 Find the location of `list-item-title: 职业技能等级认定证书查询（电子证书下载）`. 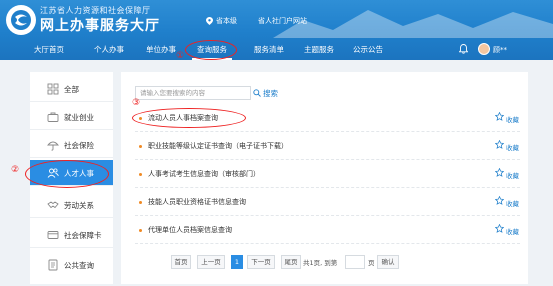

list-item-title: 职业技能等级认定证书查询（电子证书下载） is located at coordinates (218, 146).